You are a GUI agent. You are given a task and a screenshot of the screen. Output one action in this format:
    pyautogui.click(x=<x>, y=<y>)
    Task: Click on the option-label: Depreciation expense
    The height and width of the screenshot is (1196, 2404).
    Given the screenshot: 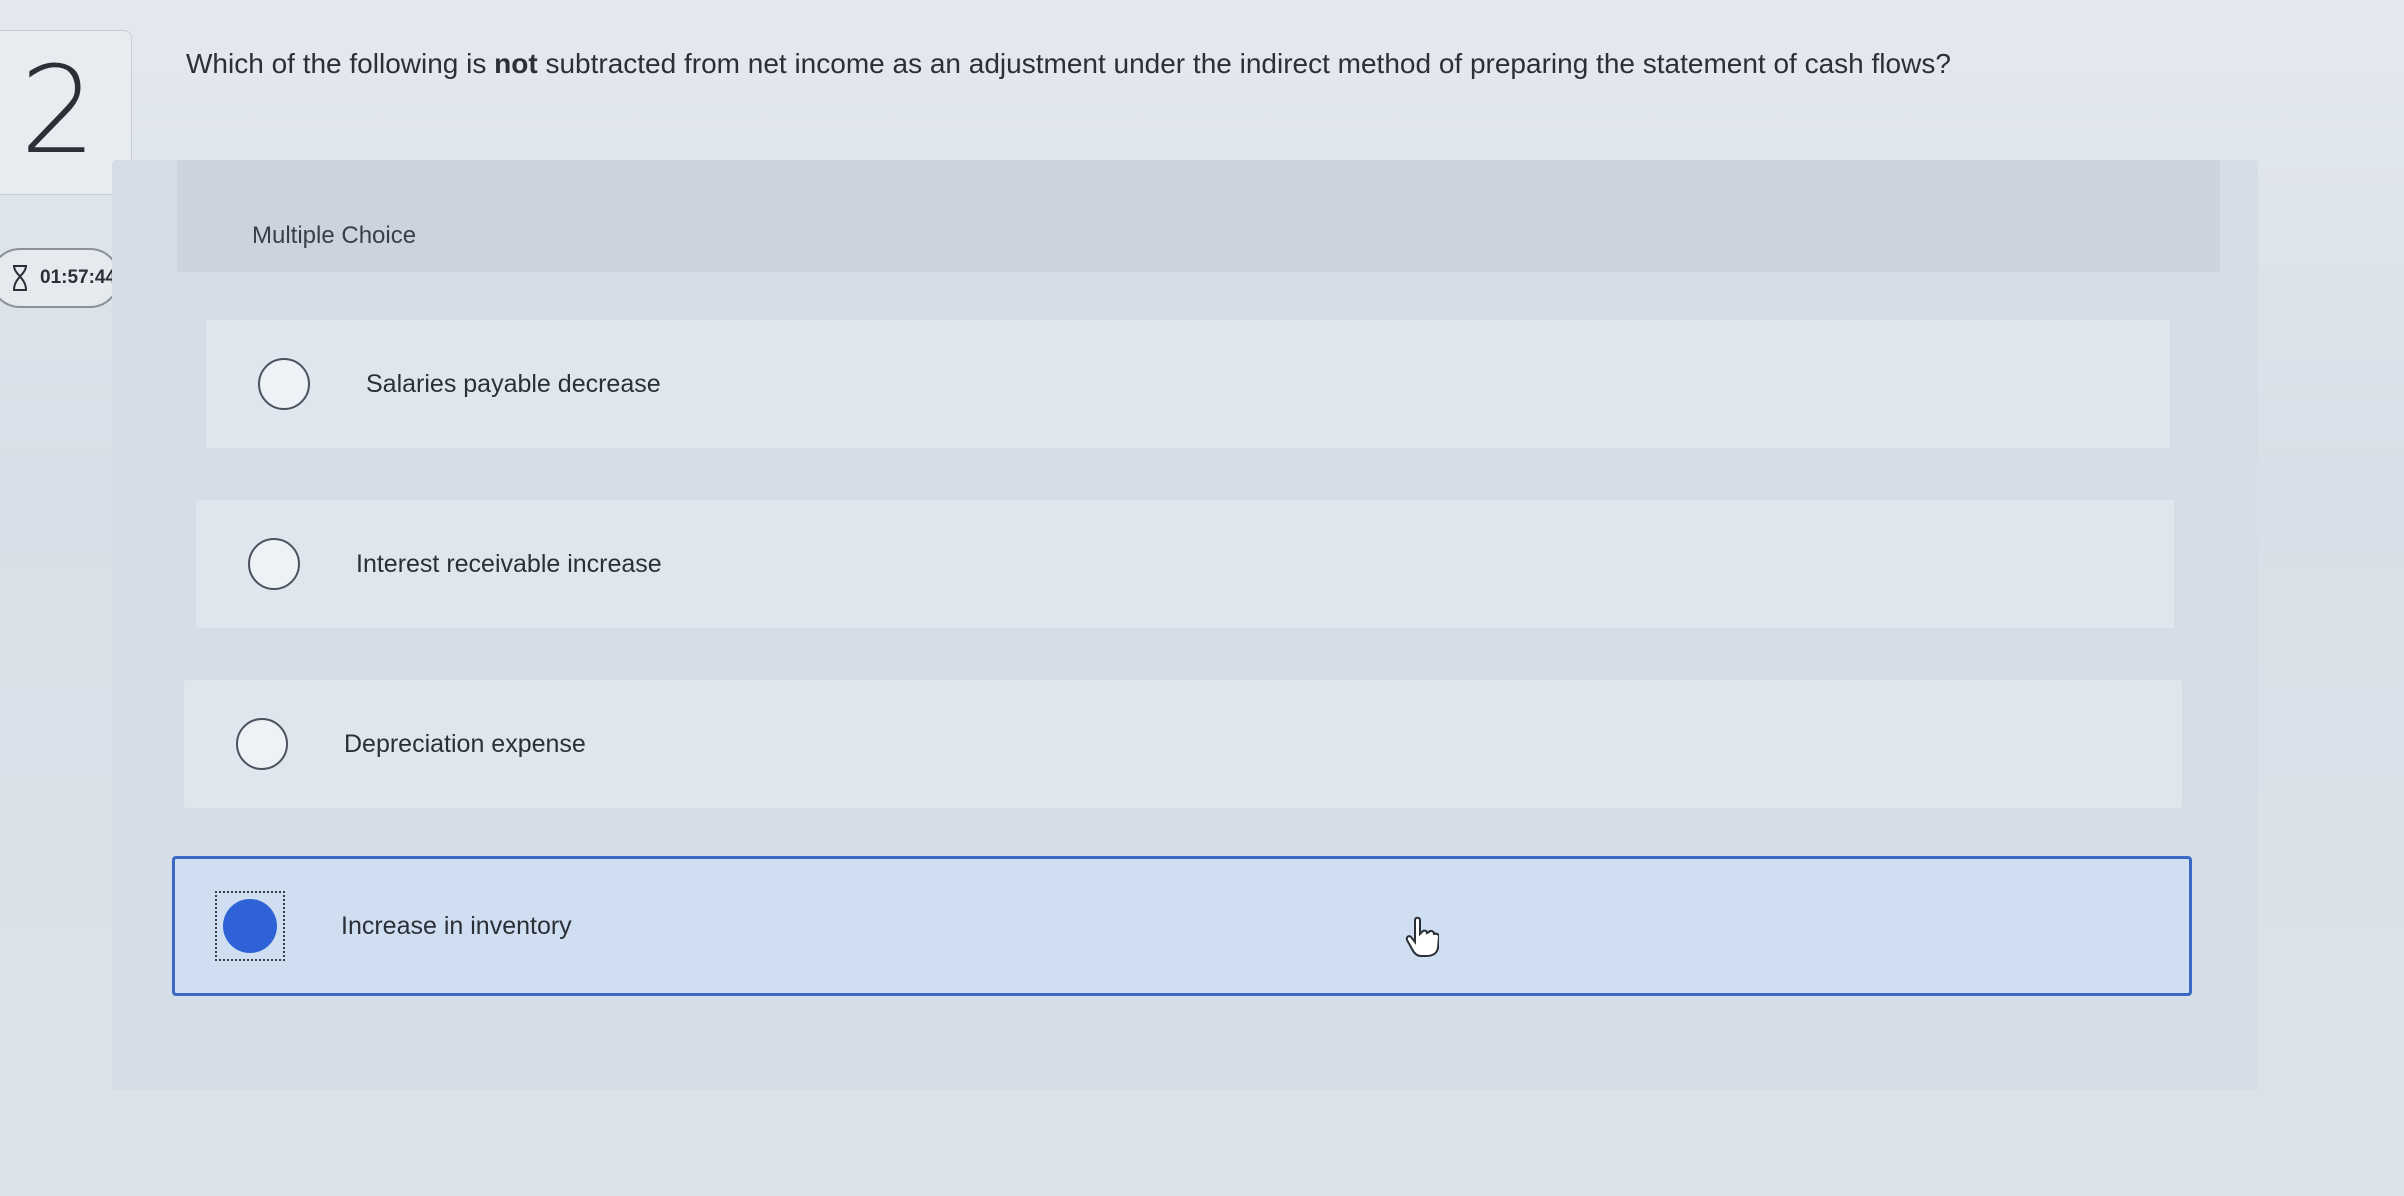 What is the action you would take?
    pyautogui.click(x=465, y=743)
    